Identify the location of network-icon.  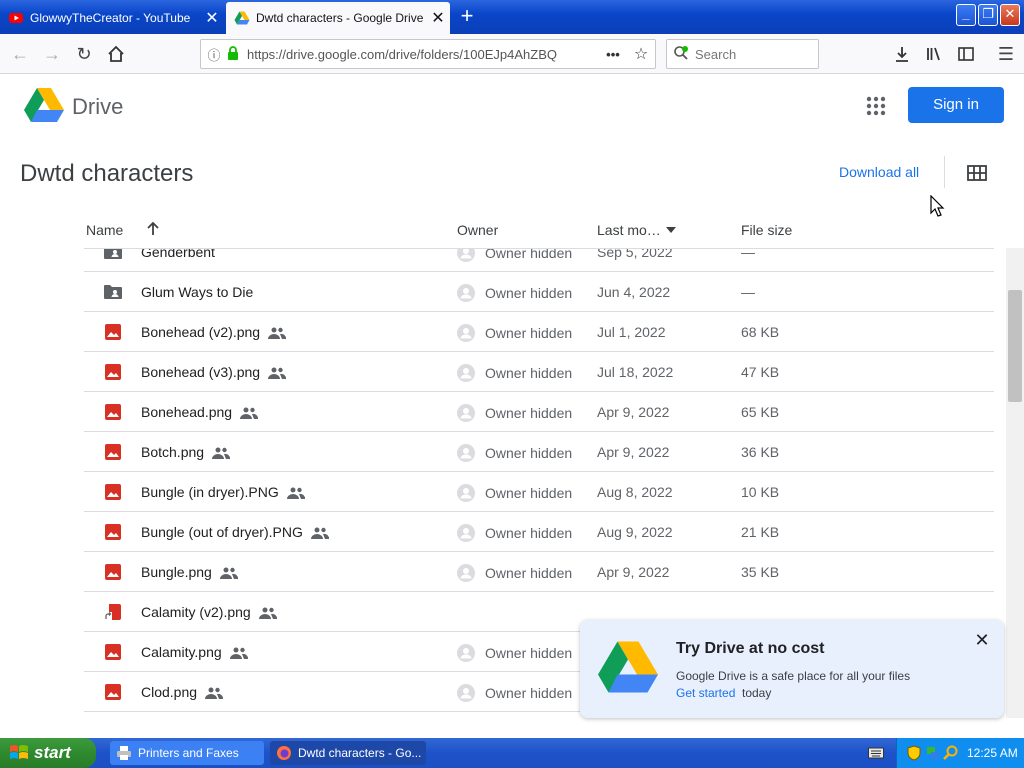
(933, 753).